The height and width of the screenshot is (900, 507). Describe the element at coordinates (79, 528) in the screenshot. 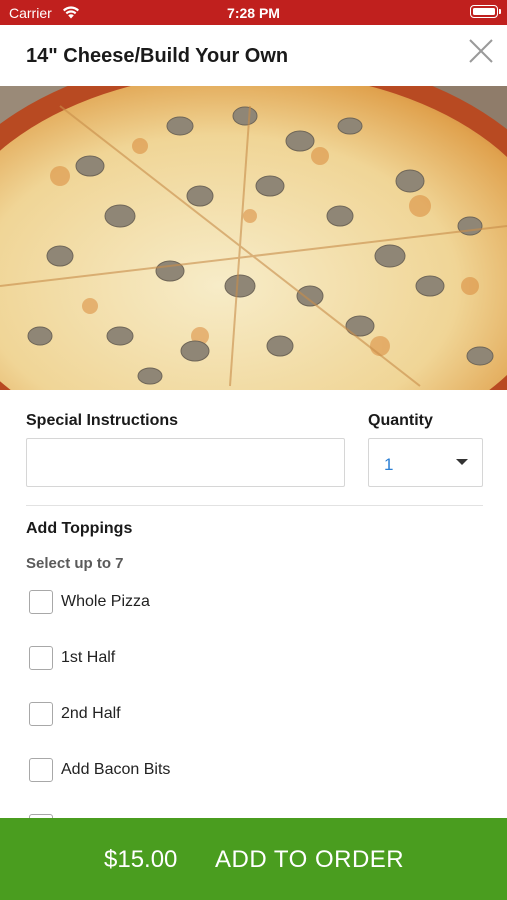

I see `toppings-title: Add Toppings` at that location.